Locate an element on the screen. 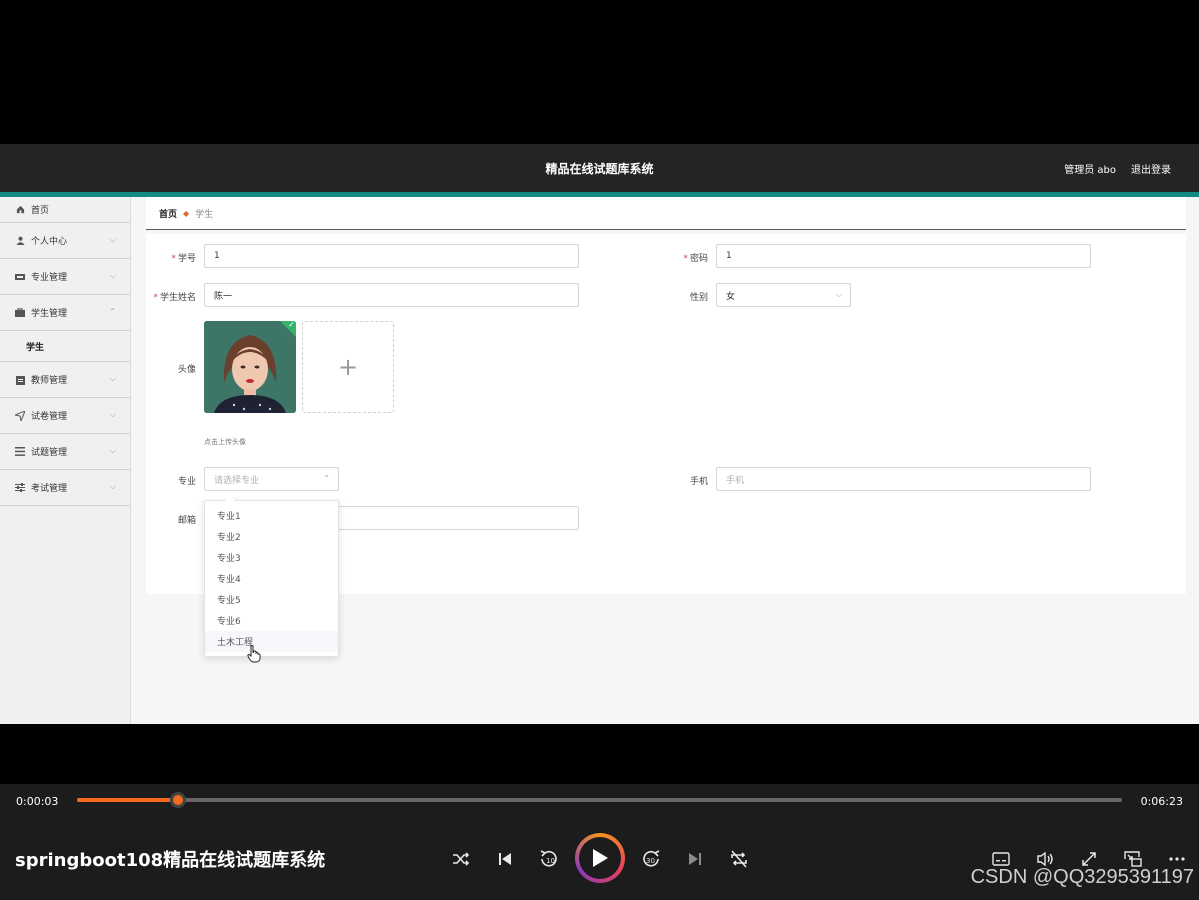 The height and width of the screenshot is (900, 1199). phone-input: 手机 is located at coordinates (903, 479).